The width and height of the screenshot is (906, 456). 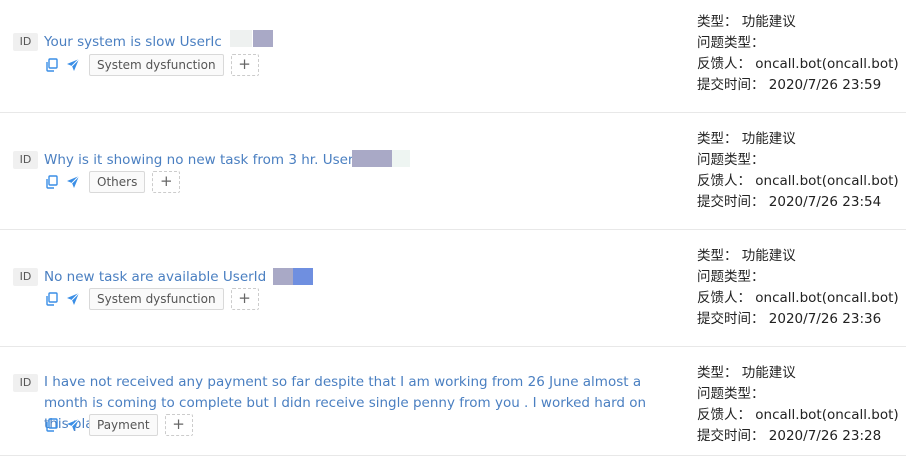 I want to click on ticket-title-link: No new task are available UserId, so click(x=155, y=277).